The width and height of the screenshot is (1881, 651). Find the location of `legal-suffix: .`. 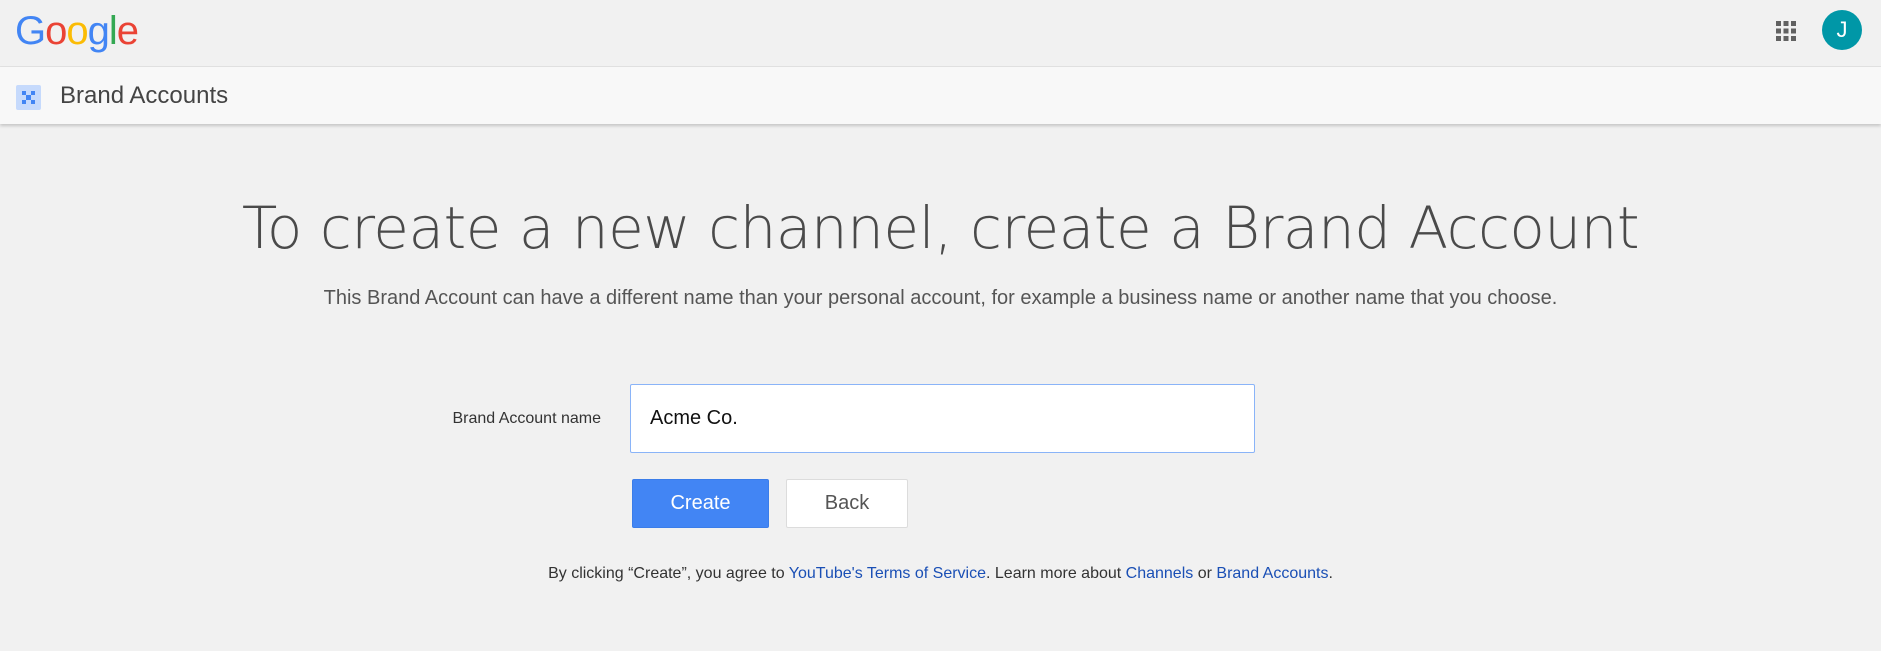

legal-suffix: . is located at coordinates (1330, 573).